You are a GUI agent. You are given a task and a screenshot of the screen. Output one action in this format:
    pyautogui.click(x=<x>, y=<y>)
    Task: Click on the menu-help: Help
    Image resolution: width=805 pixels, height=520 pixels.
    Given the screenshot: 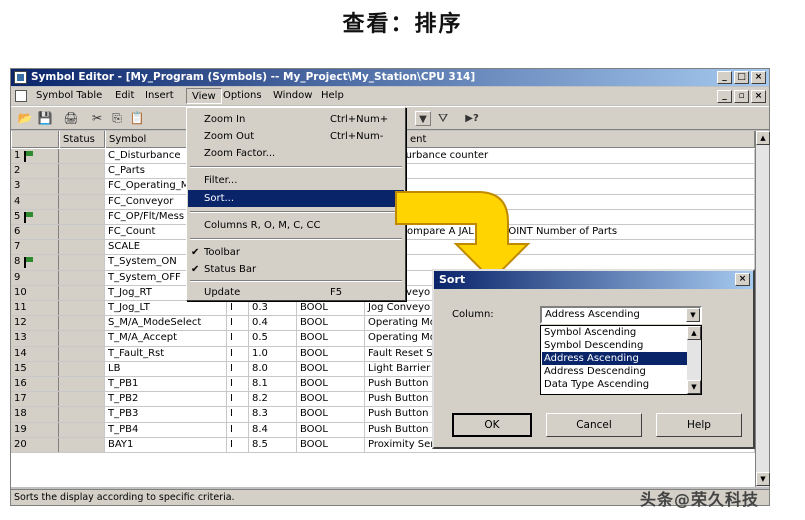 What is the action you would take?
    pyautogui.click(x=332, y=96)
    